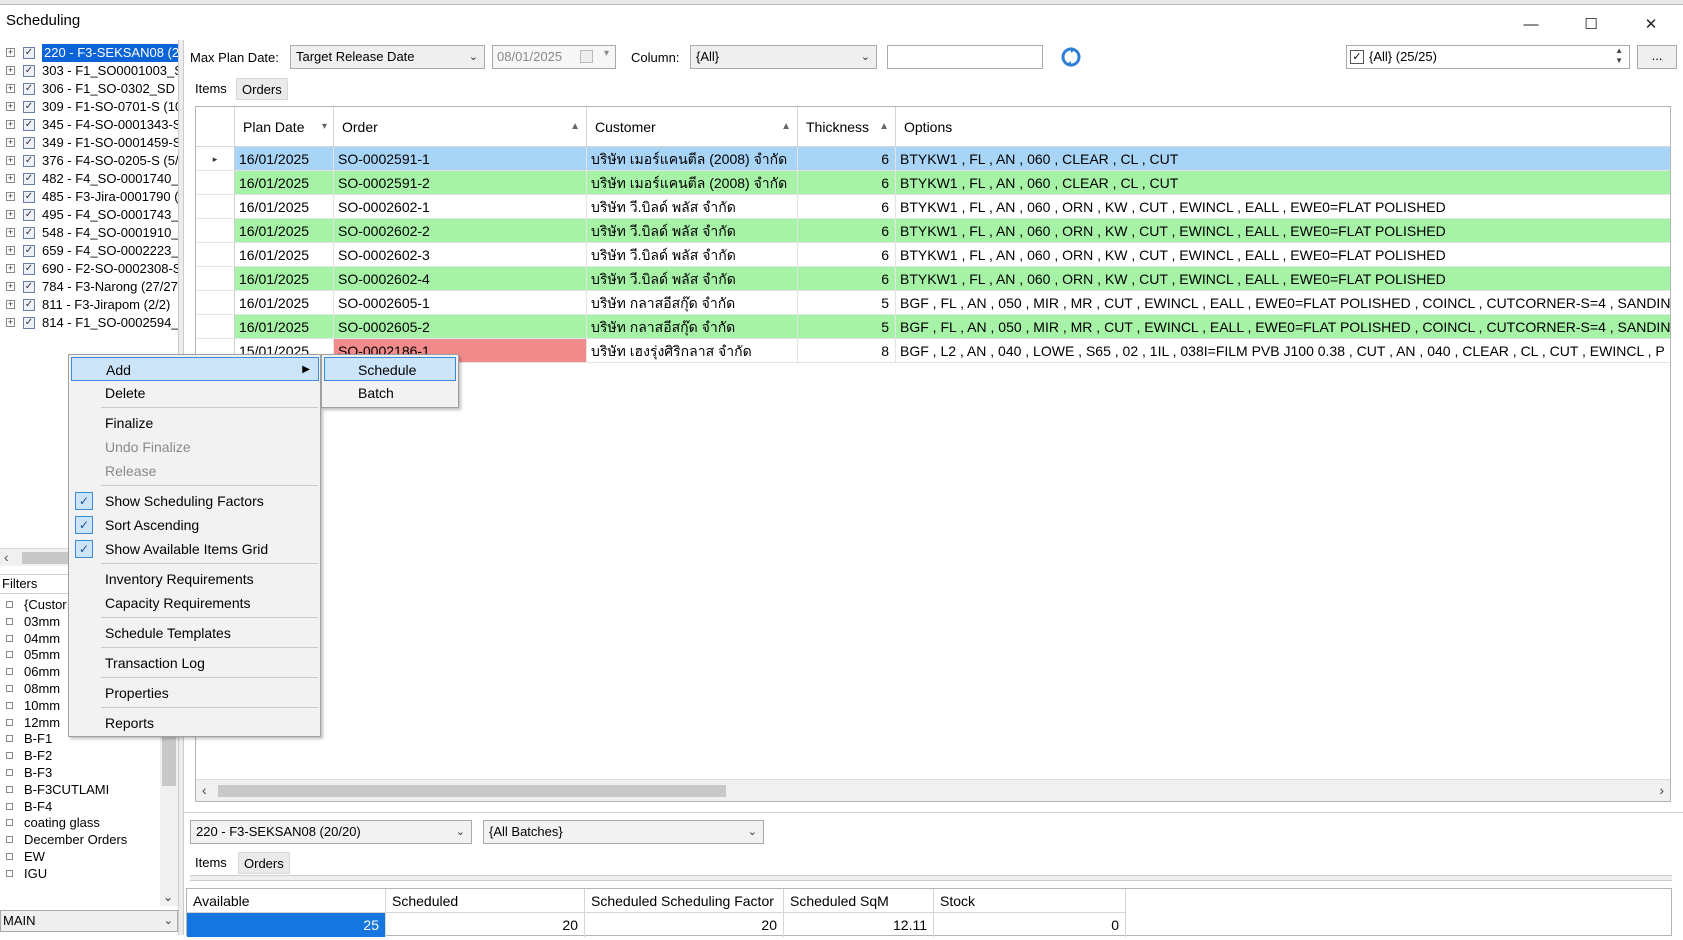  What do you see at coordinates (89, 269) in the screenshot?
I see `tree-item: + ✓ 690 - F2-SO-0002308-S` at bounding box center [89, 269].